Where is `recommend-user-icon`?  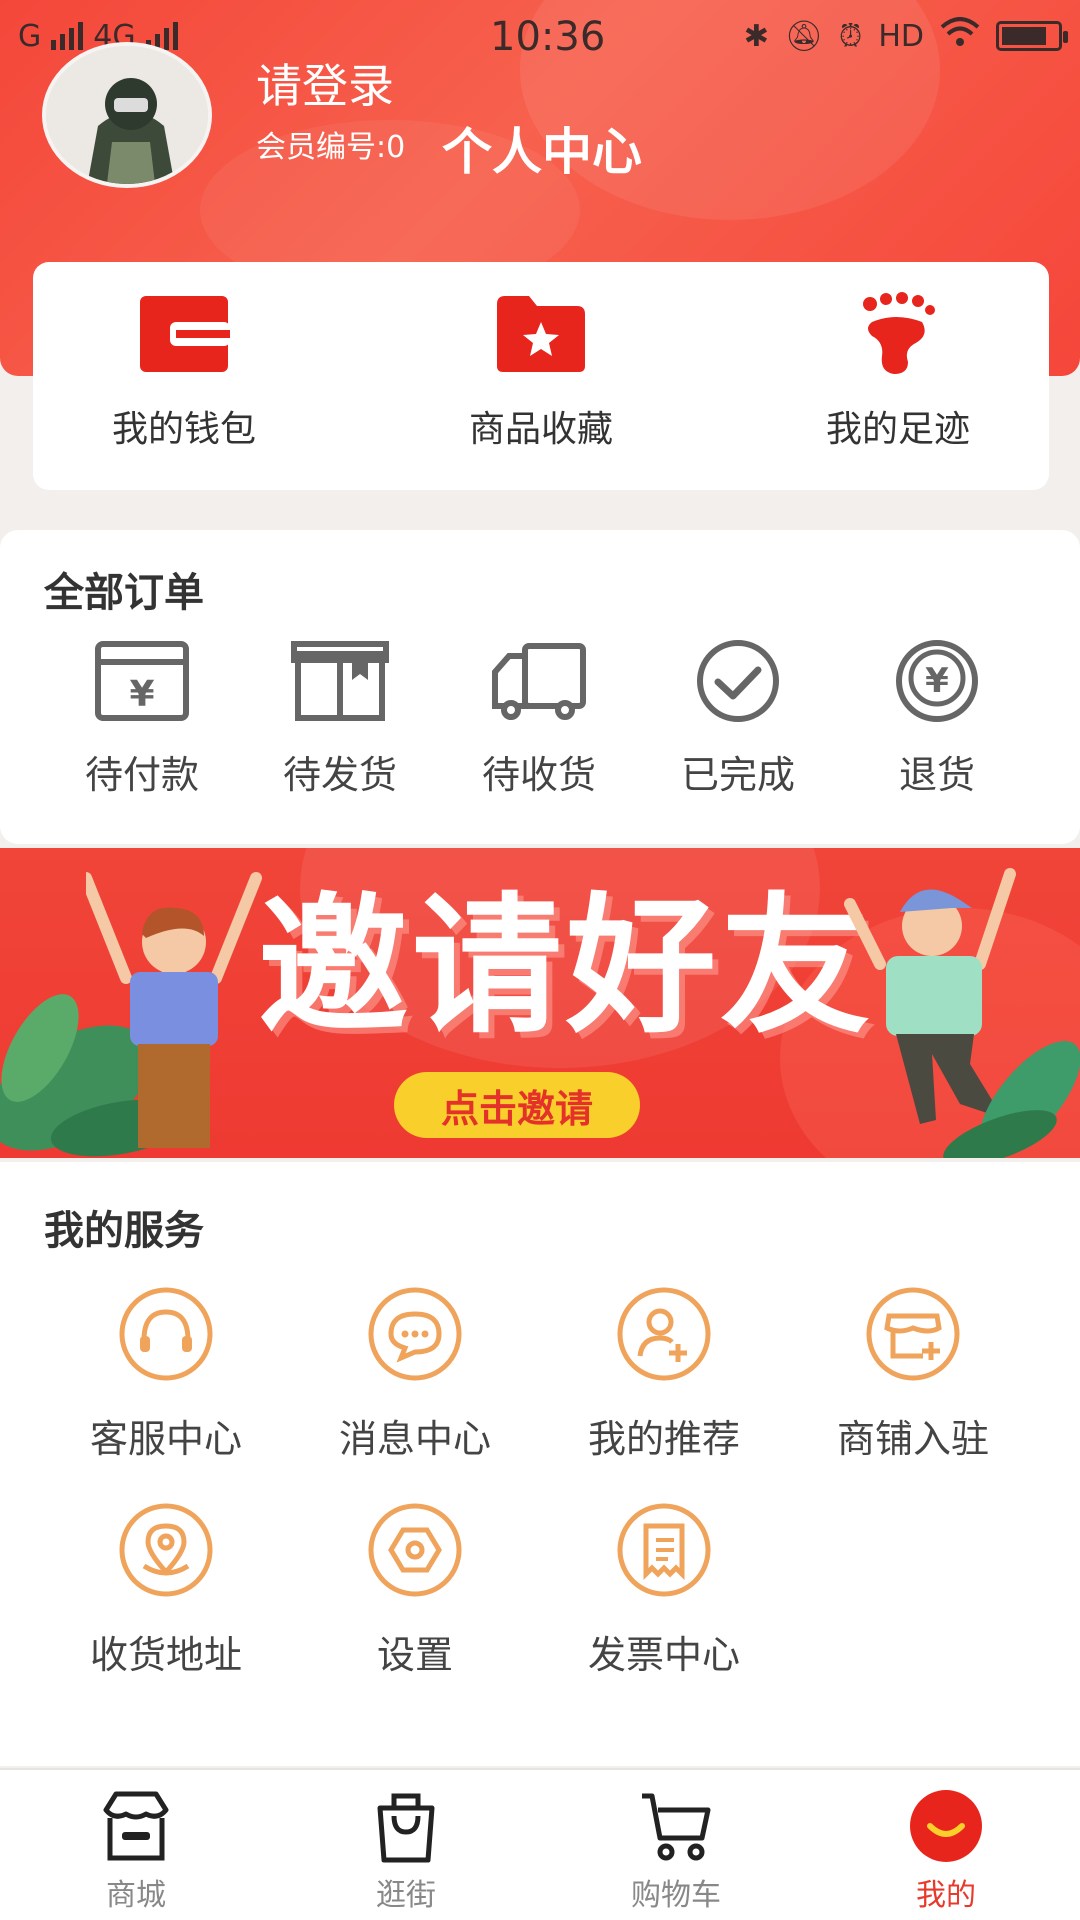
recommend-user-icon is located at coordinates (664, 1334).